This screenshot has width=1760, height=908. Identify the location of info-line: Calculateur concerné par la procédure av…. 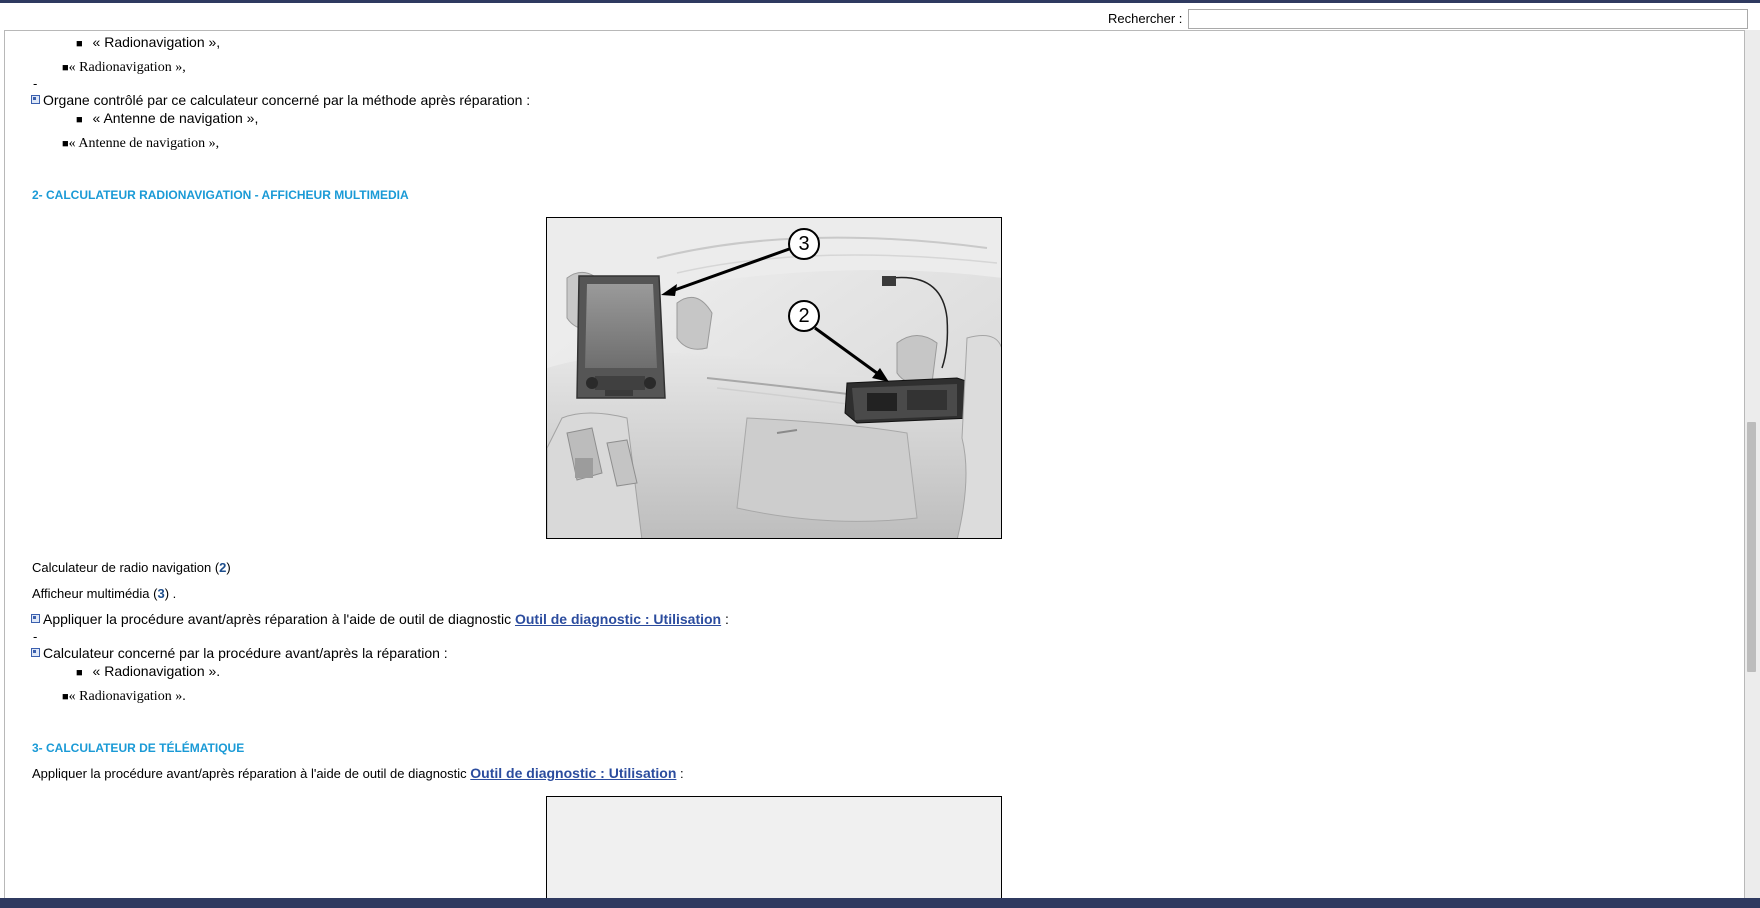
(239, 653).